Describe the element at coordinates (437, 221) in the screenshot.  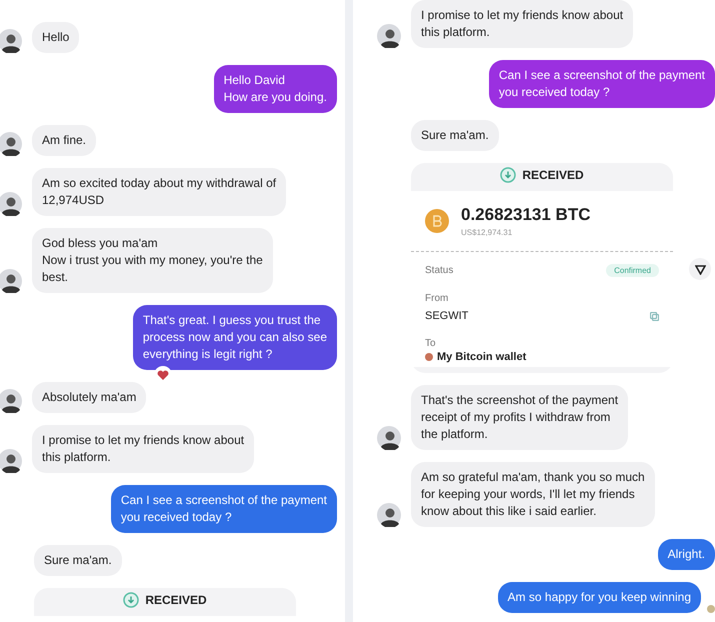
I see `coin-icon` at that location.